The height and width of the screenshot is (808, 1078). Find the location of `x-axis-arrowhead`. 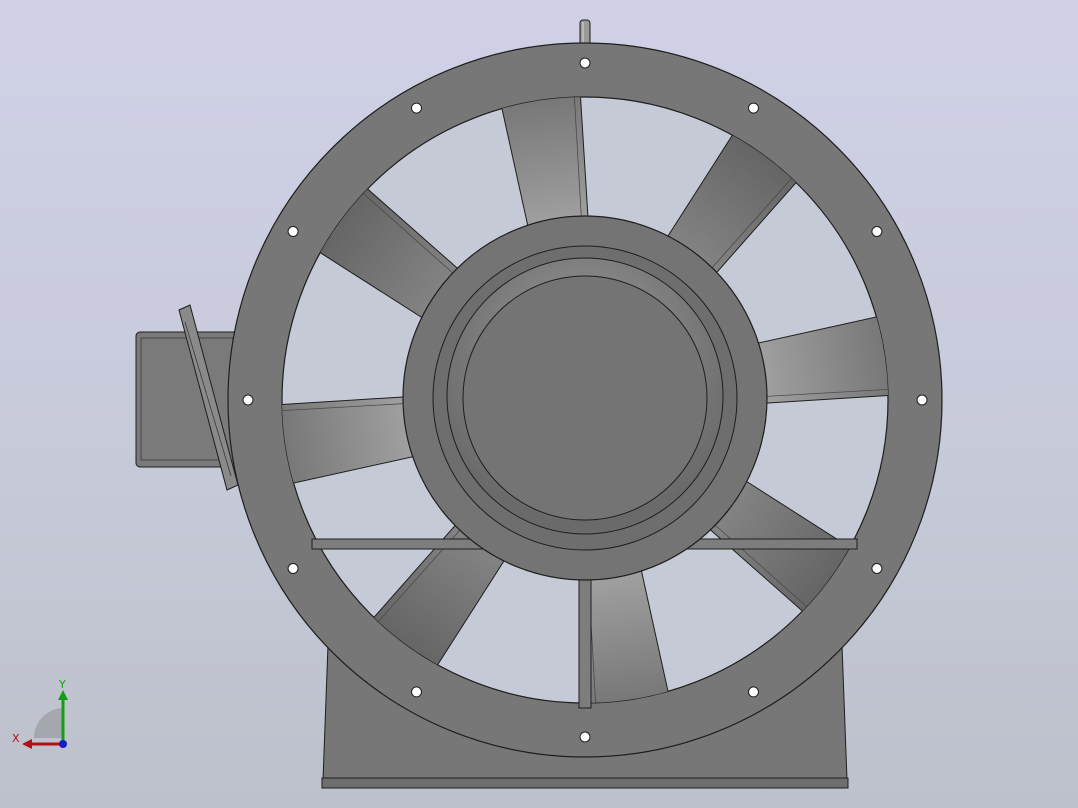

x-axis-arrowhead is located at coordinates (27, 744).